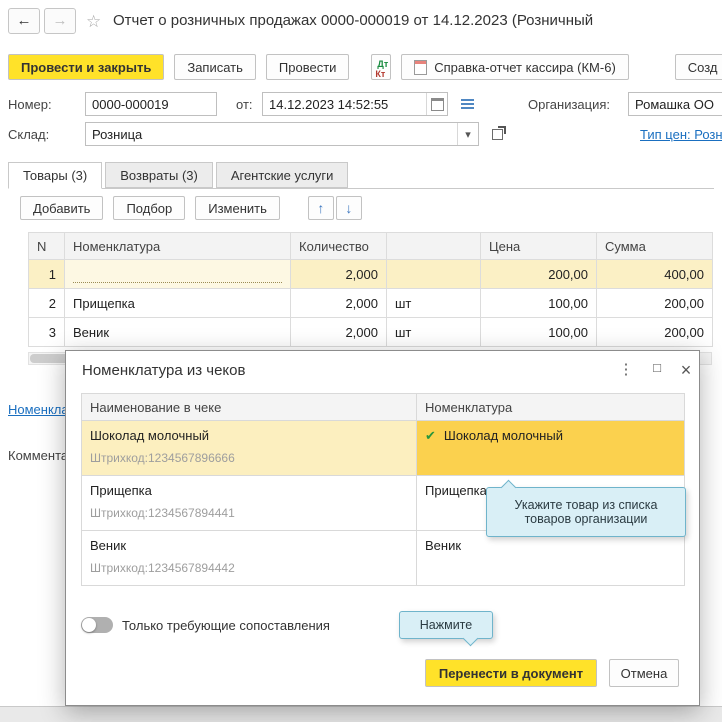 The image size is (722, 722). What do you see at coordinates (307, 67) in the screenshot?
I see `post-button: Провести` at bounding box center [307, 67].